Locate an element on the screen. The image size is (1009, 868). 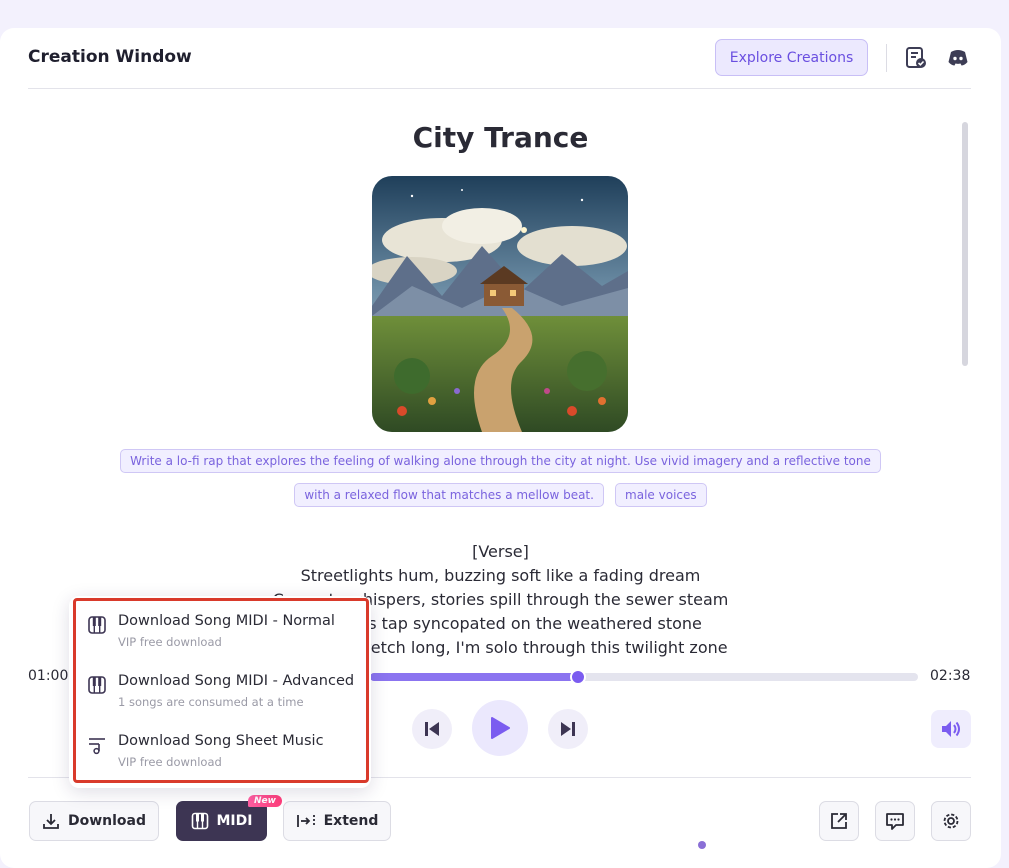
share-button is located at coordinates (839, 821).